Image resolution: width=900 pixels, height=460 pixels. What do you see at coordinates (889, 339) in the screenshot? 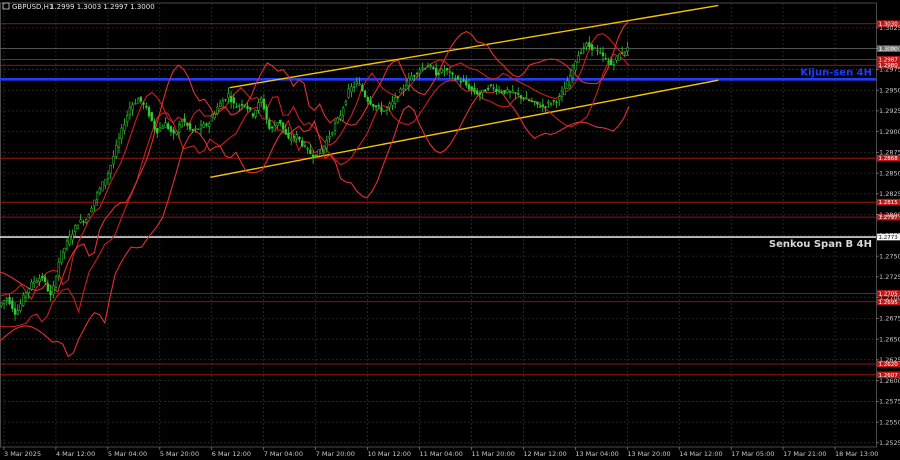
I see `y-tick-label: 1.2650` at bounding box center [889, 339].